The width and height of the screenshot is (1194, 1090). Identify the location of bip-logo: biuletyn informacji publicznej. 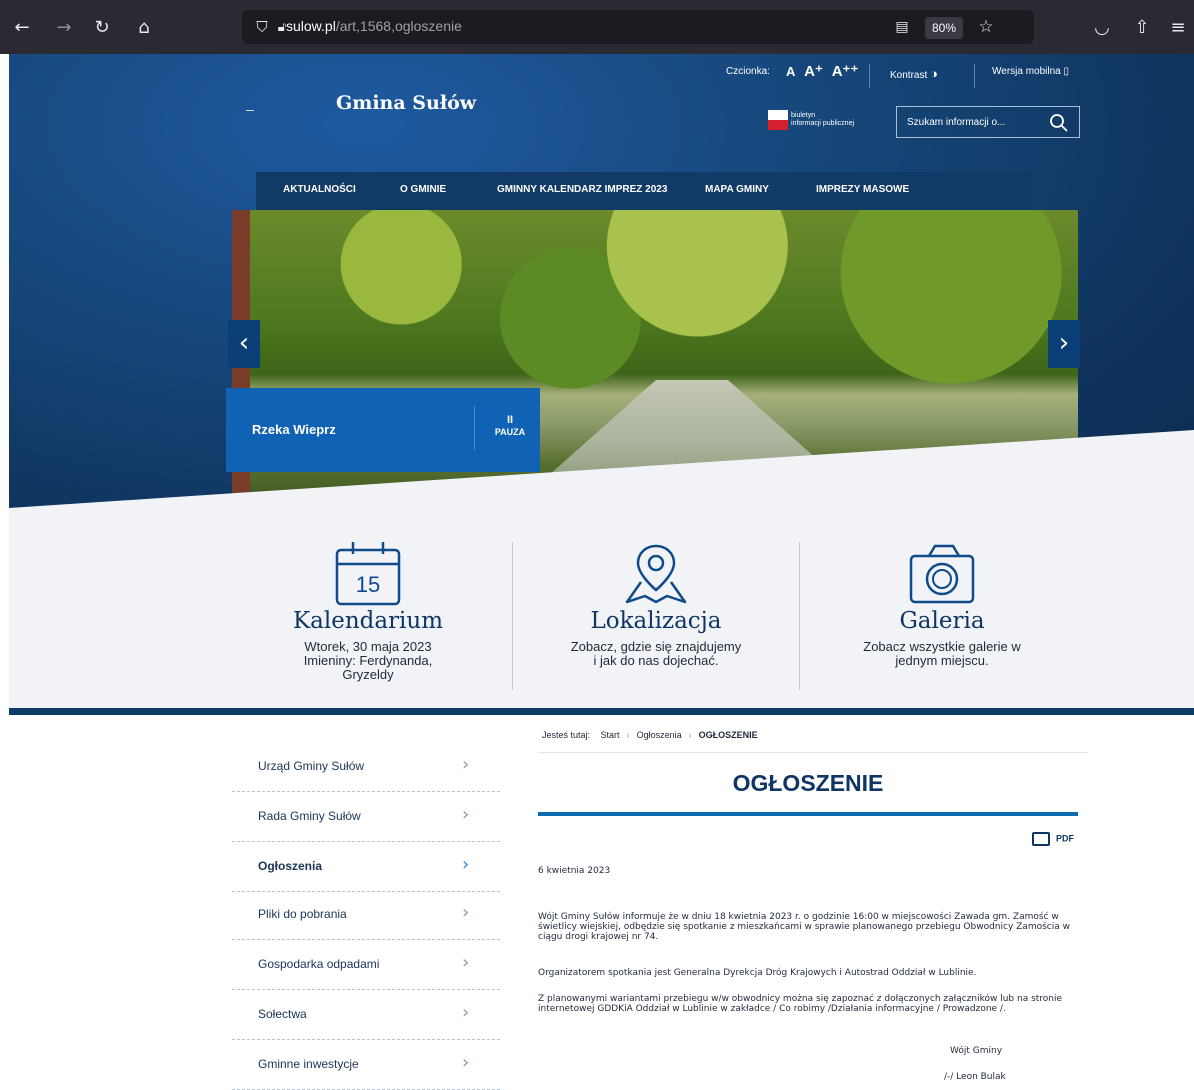
(811, 120).